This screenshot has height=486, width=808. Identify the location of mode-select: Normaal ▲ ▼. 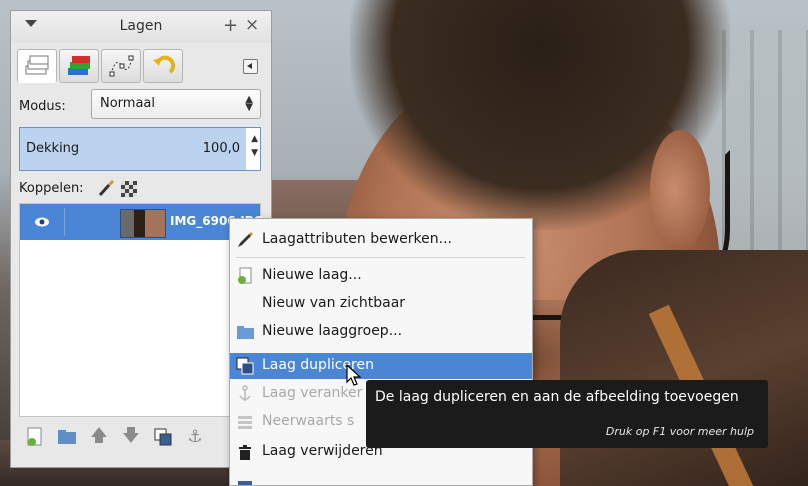
(176, 104).